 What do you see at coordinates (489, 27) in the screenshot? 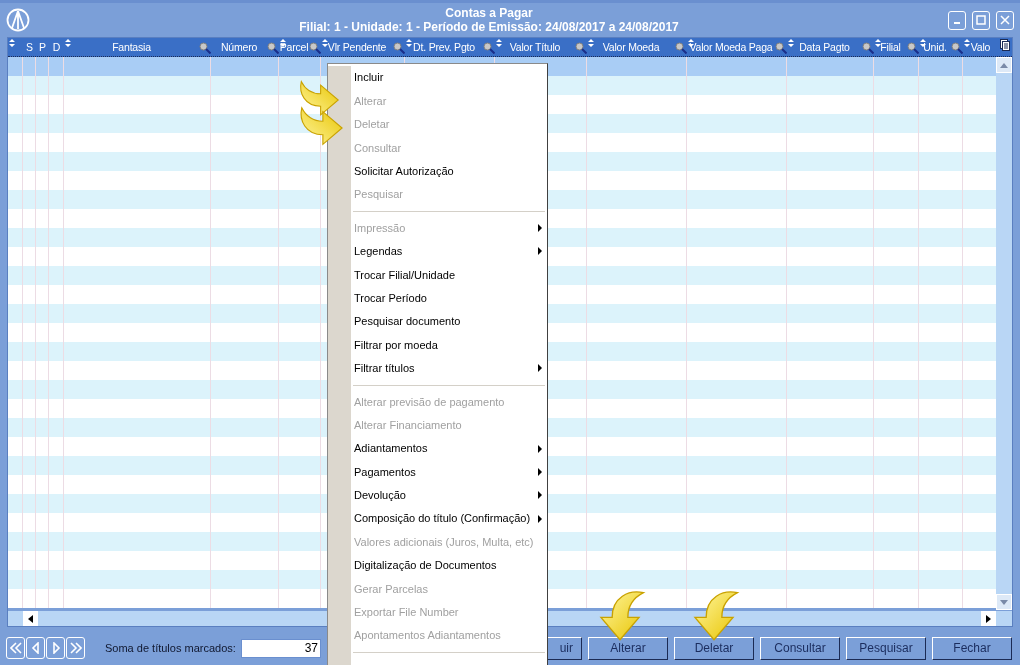
I see `window-subtitle: Filial: 1 - Unidade: 1 - Período de Emissão: 24/08/2017 a 24/08/2017` at bounding box center [489, 27].